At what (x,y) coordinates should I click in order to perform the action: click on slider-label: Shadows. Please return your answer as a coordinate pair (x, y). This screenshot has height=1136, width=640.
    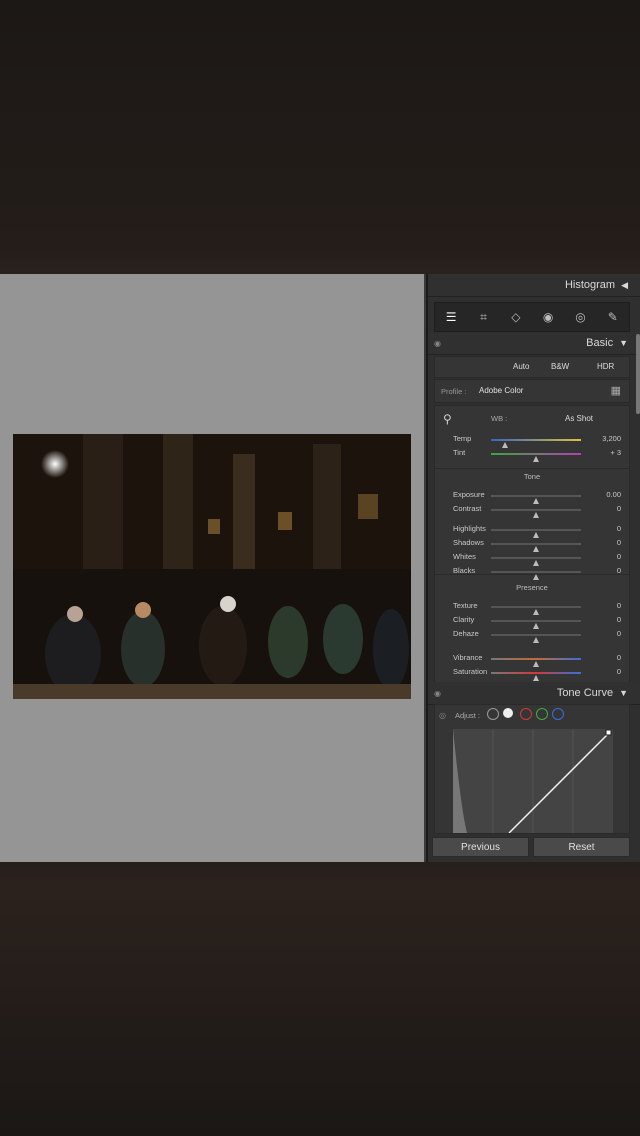
    Looking at the image, I should click on (468, 542).